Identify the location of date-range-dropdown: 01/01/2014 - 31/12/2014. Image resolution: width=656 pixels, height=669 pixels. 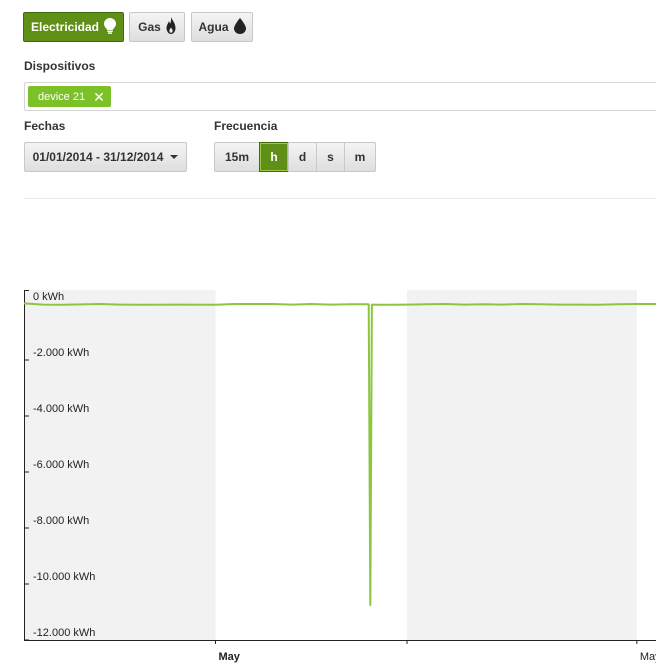
(105, 157).